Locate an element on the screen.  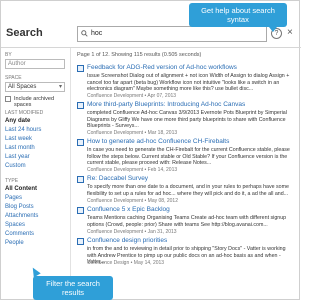
result-meta: Confluence Development • Jan 31, 2013 is located at coordinates (132, 232).